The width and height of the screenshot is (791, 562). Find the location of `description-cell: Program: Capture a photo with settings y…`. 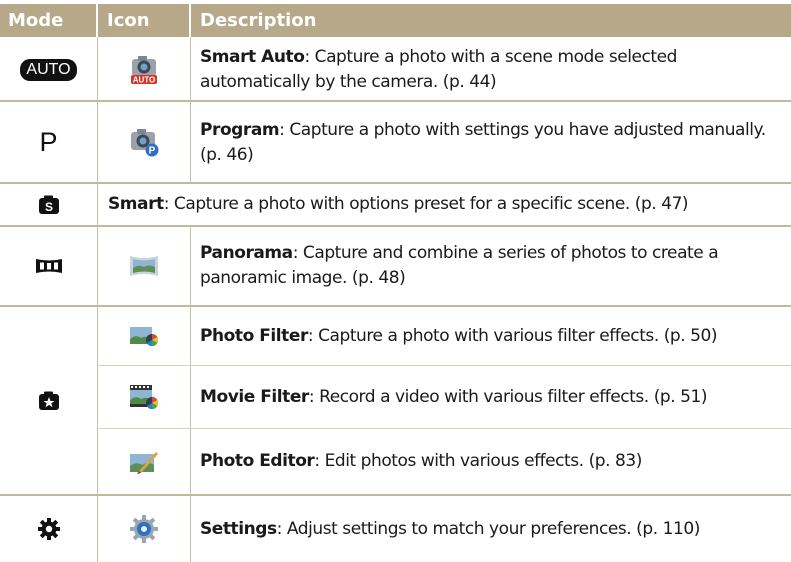

description-cell: Program: Capture a photo with settings y… is located at coordinates (494, 143).